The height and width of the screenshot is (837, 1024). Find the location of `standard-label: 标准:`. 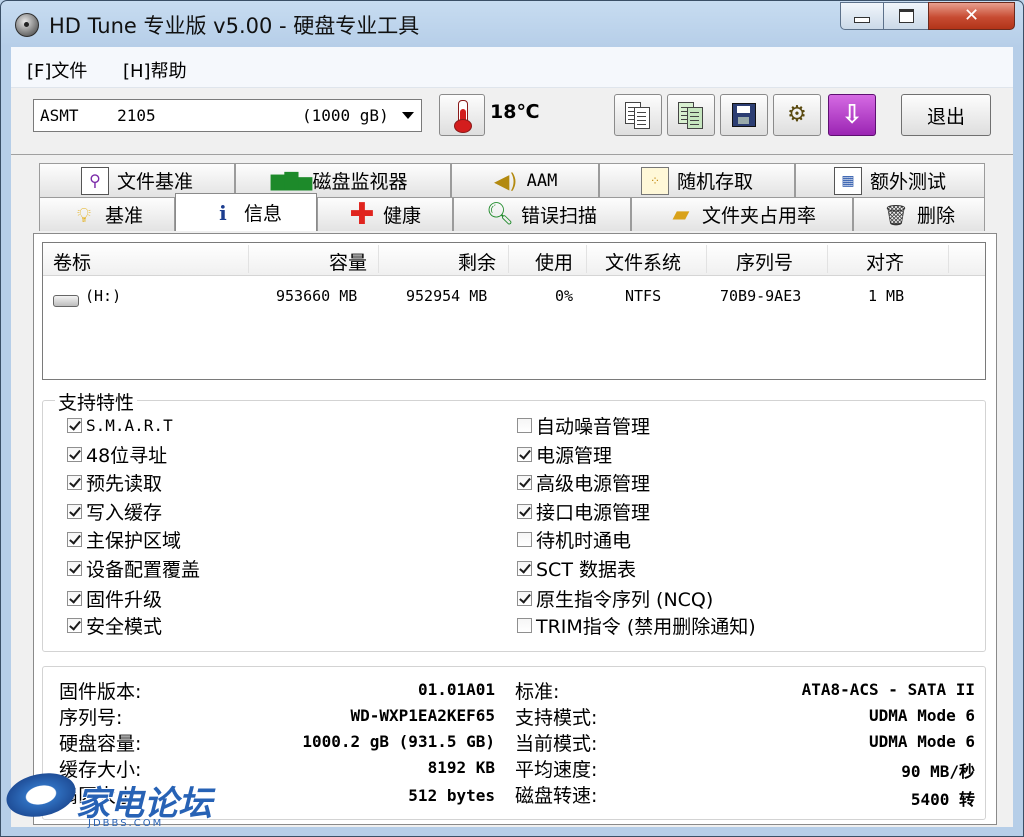

standard-label: 标准: is located at coordinates (537, 692).